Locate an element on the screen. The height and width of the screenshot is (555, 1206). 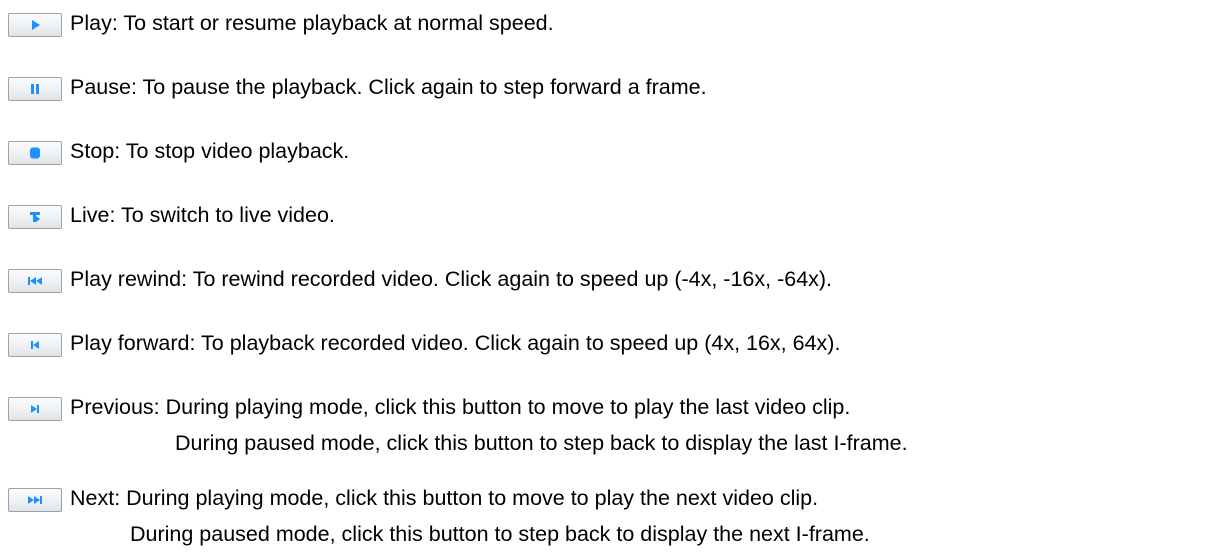
play-button is located at coordinates (35, 25).